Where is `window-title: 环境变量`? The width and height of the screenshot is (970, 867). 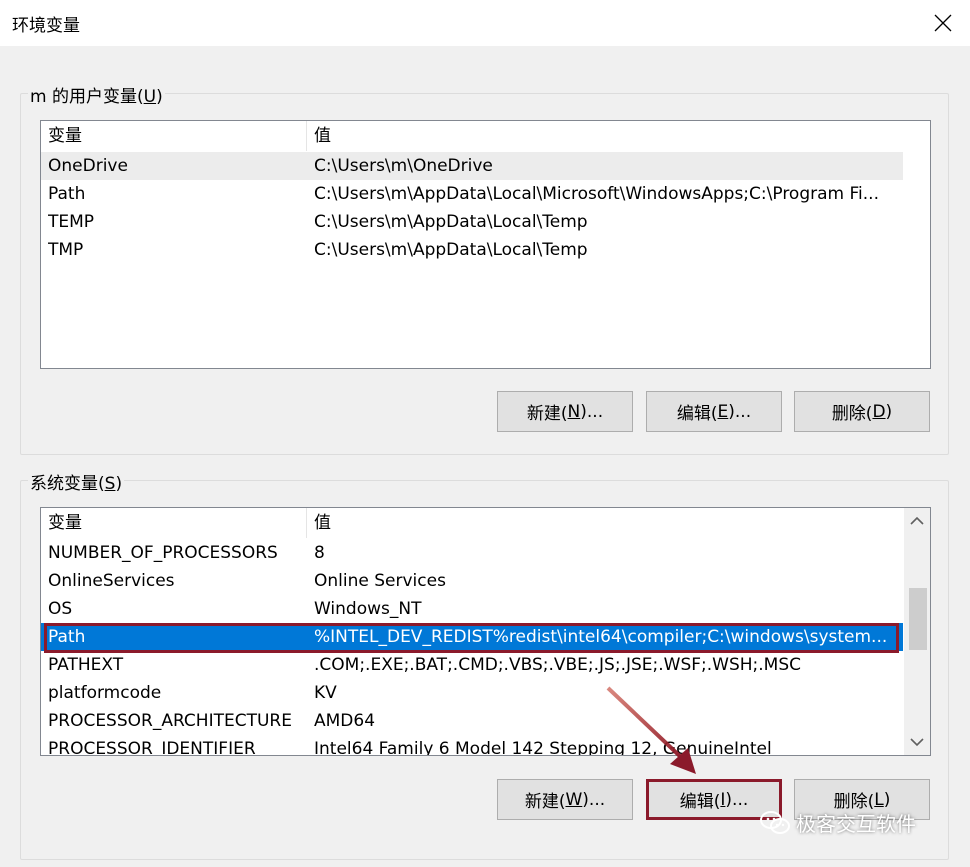
window-title: 环境变量 is located at coordinates (46, 26).